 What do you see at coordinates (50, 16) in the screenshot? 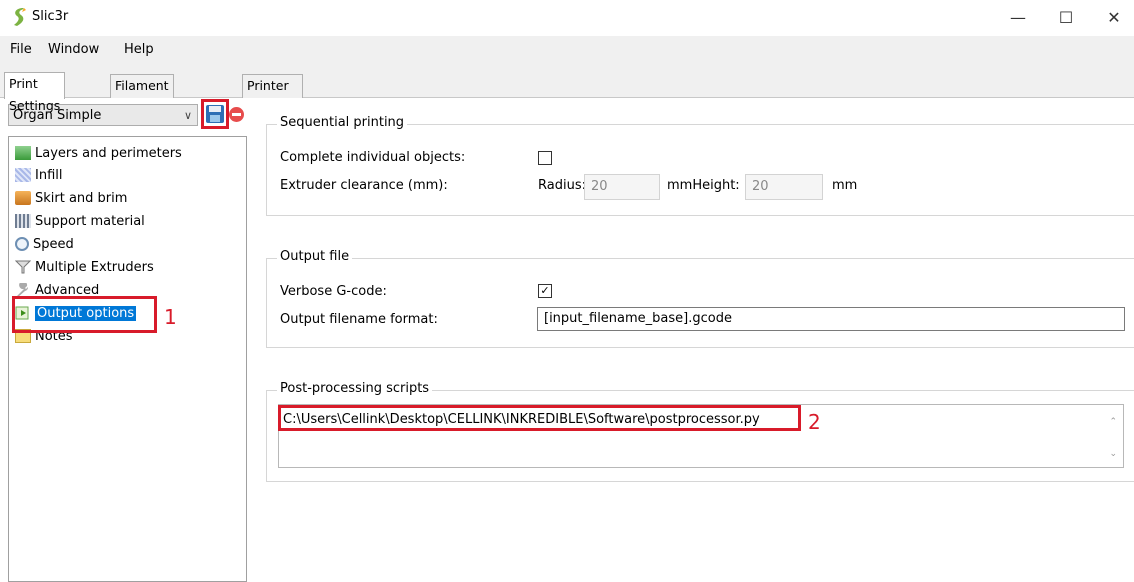
I see `window-title: Slic3r` at bounding box center [50, 16].